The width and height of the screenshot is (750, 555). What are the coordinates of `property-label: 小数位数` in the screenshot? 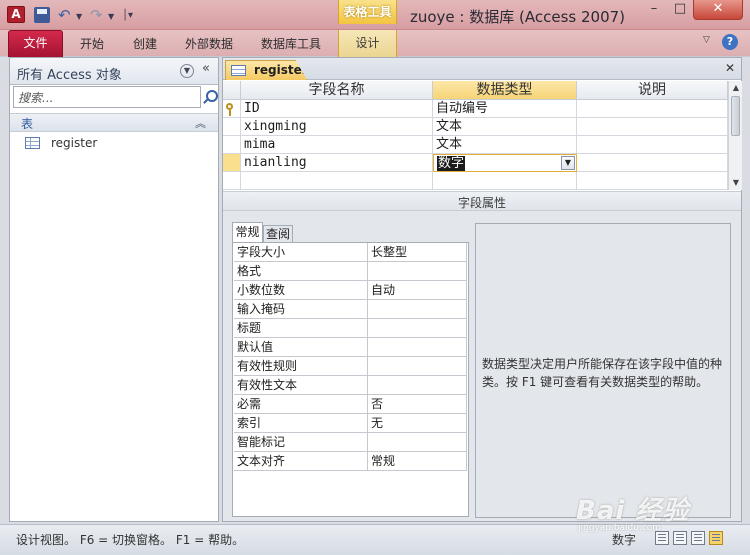 It's located at (301, 290).